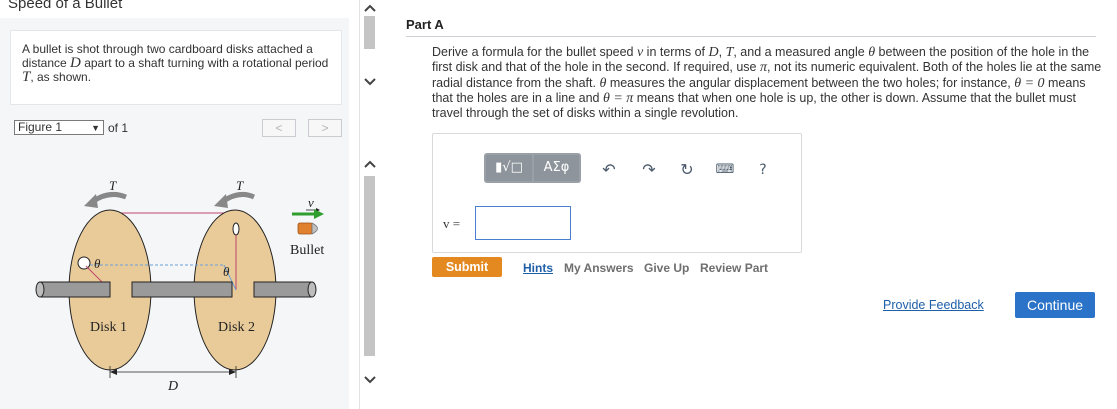 The image size is (1117, 409). I want to click on intro-text-3: , as shown., so click(61, 77).